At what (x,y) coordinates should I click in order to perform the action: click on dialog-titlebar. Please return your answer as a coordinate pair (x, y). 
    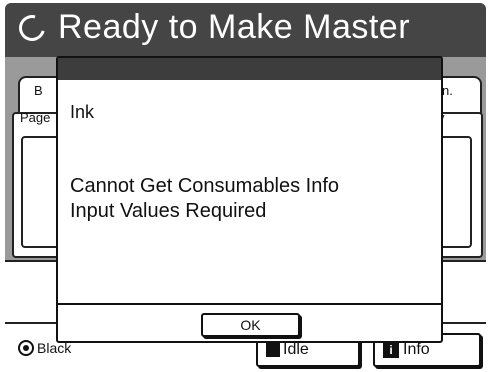
    Looking at the image, I should click on (249, 69).